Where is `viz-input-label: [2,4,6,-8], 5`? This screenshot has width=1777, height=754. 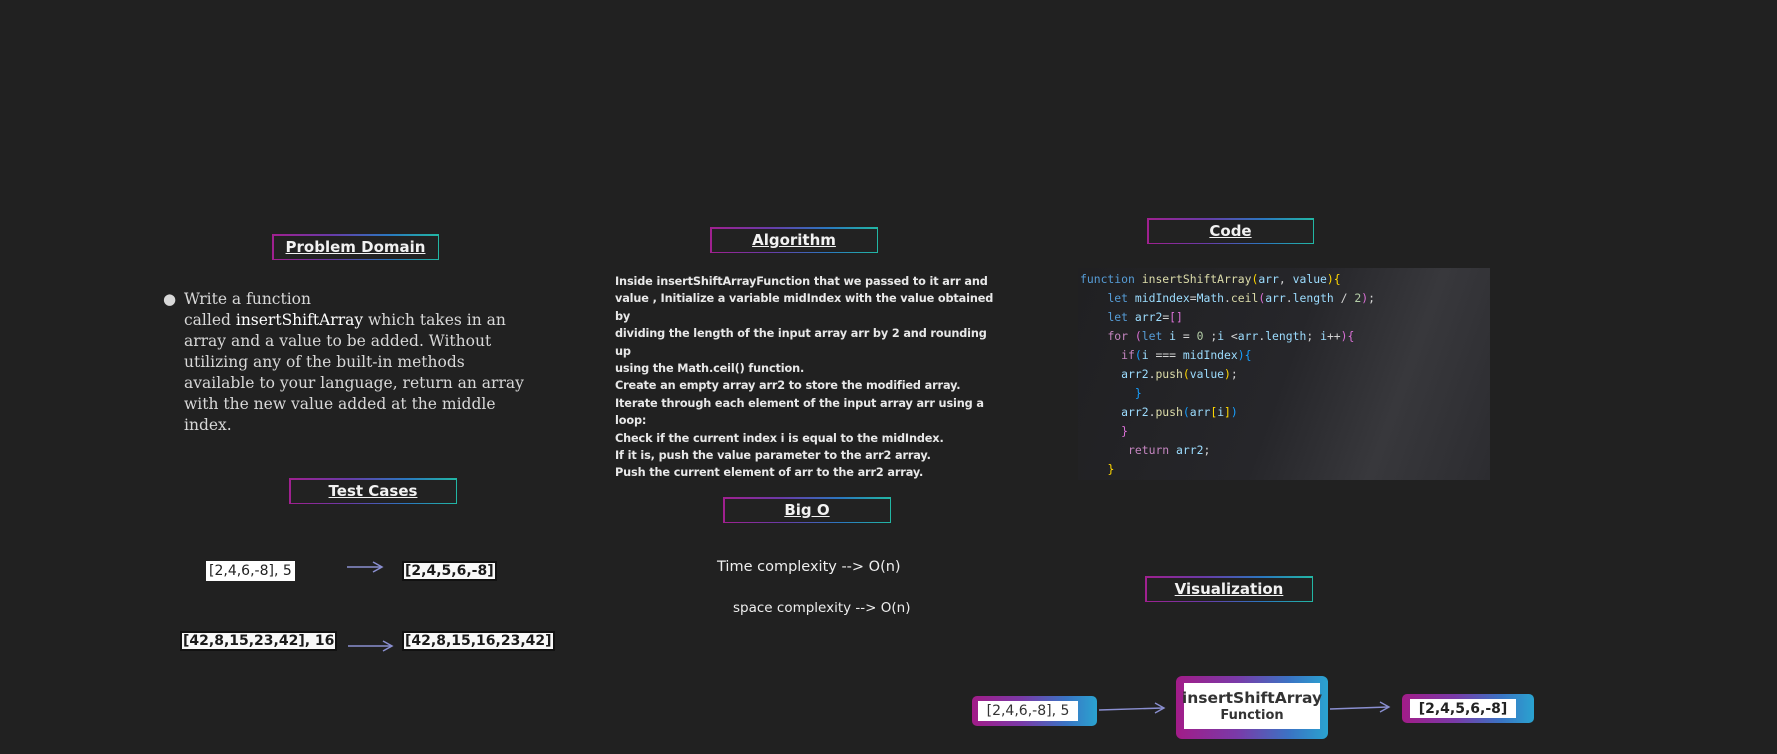 viz-input-label: [2,4,6,-8], 5 is located at coordinates (1028, 711).